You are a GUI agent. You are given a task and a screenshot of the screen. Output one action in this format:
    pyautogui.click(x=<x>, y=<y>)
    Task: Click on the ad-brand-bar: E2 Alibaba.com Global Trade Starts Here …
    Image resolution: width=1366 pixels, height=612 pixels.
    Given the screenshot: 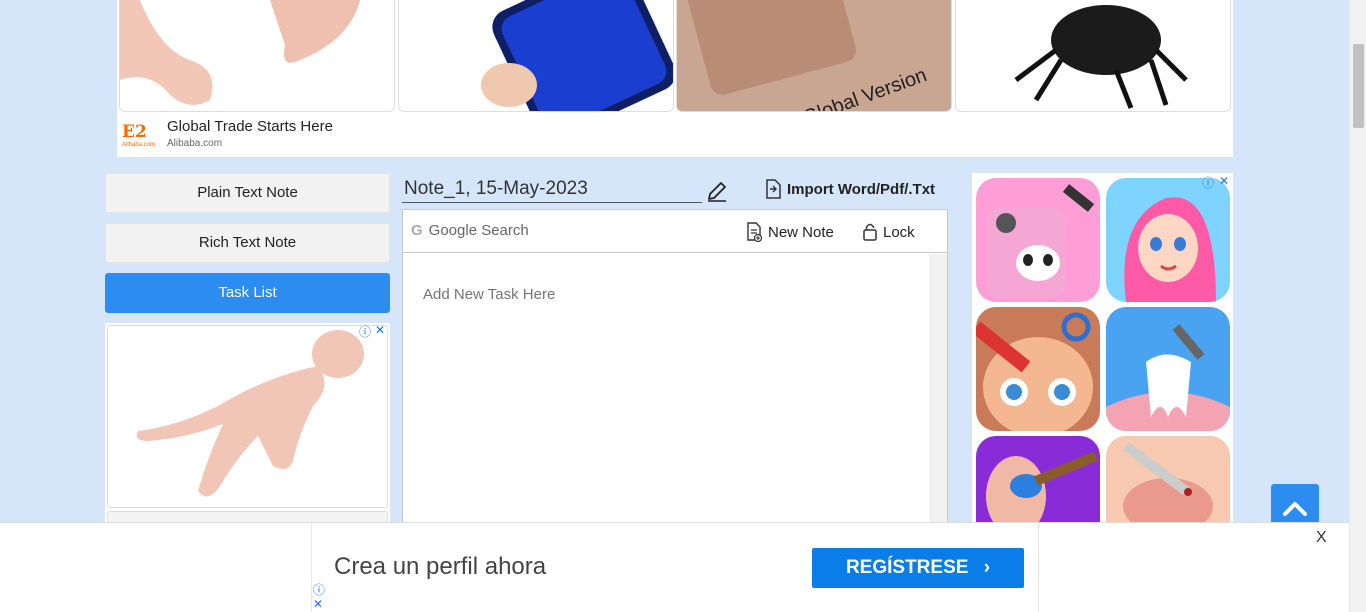 What is the action you would take?
    pyautogui.click(x=675, y=135)
    